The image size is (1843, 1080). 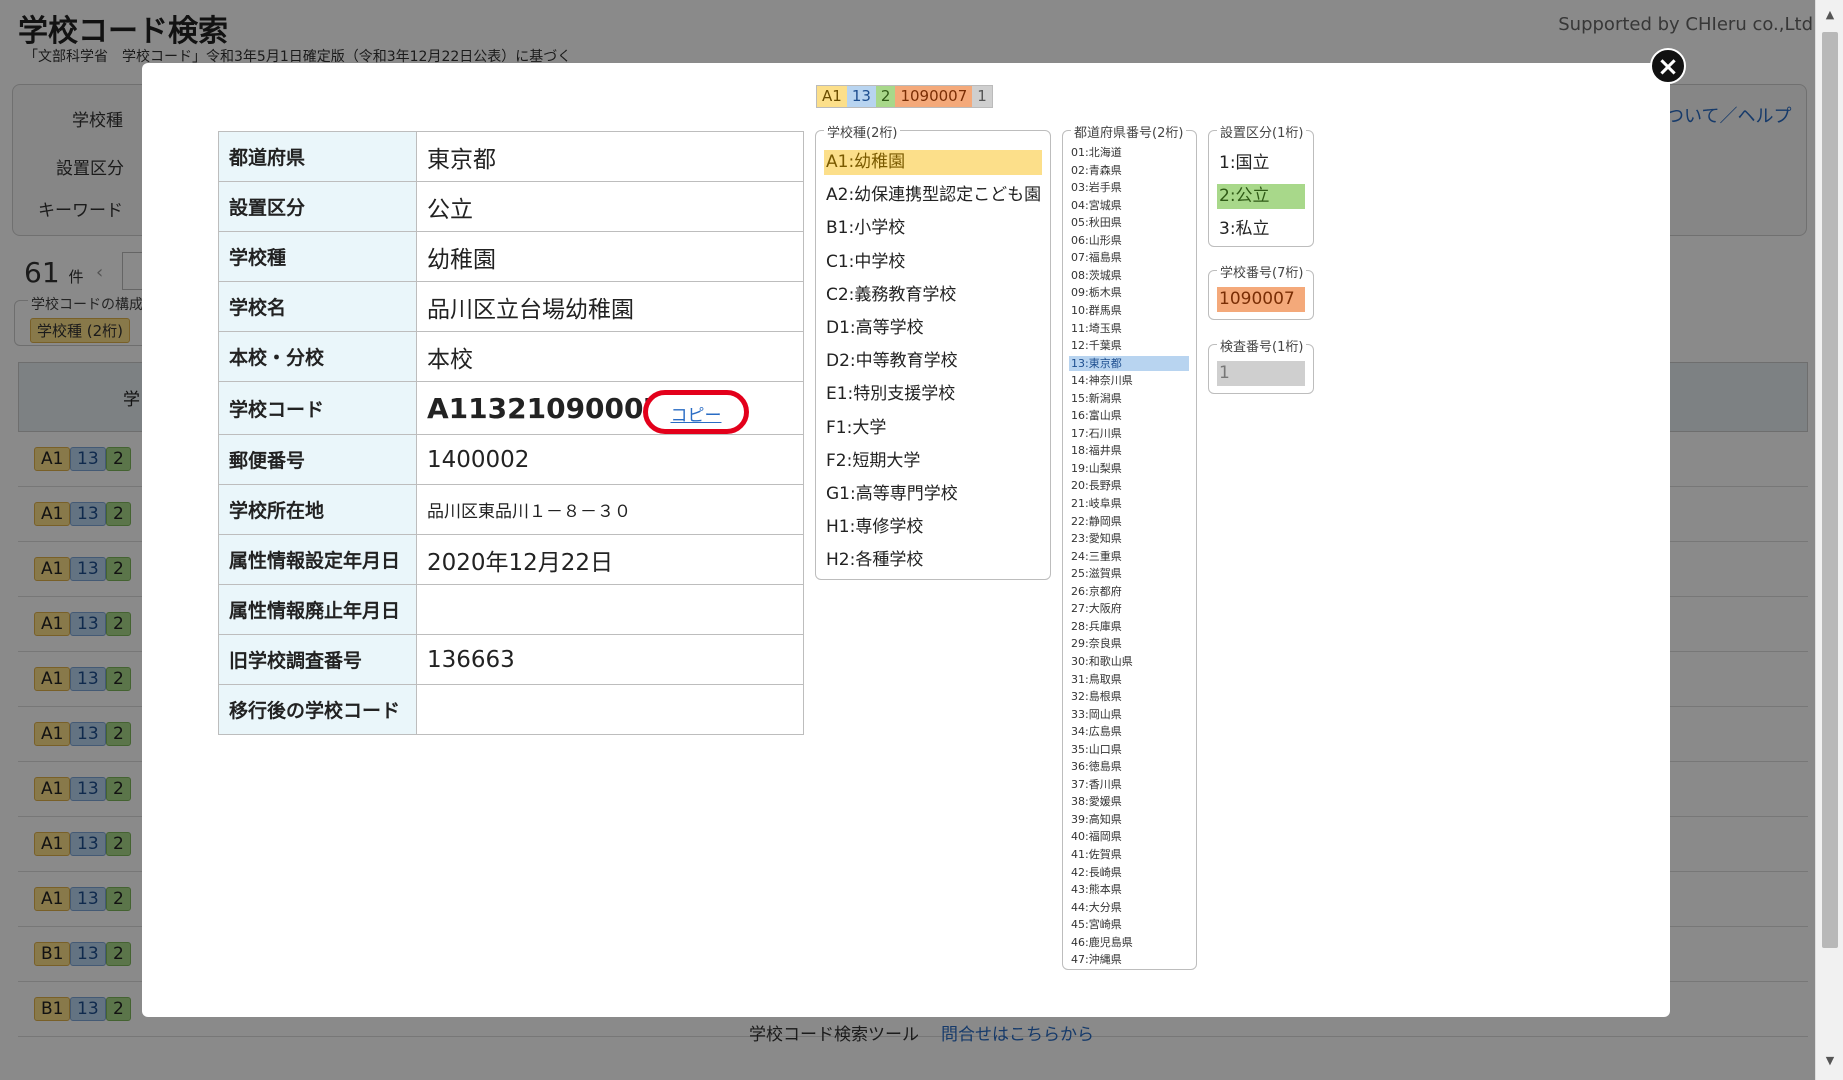 What do you see at coordinates (1096, 960) in the screenshot?
I see `prefecture-item: 47:沖縄県` at bounding box center [1096, 960].